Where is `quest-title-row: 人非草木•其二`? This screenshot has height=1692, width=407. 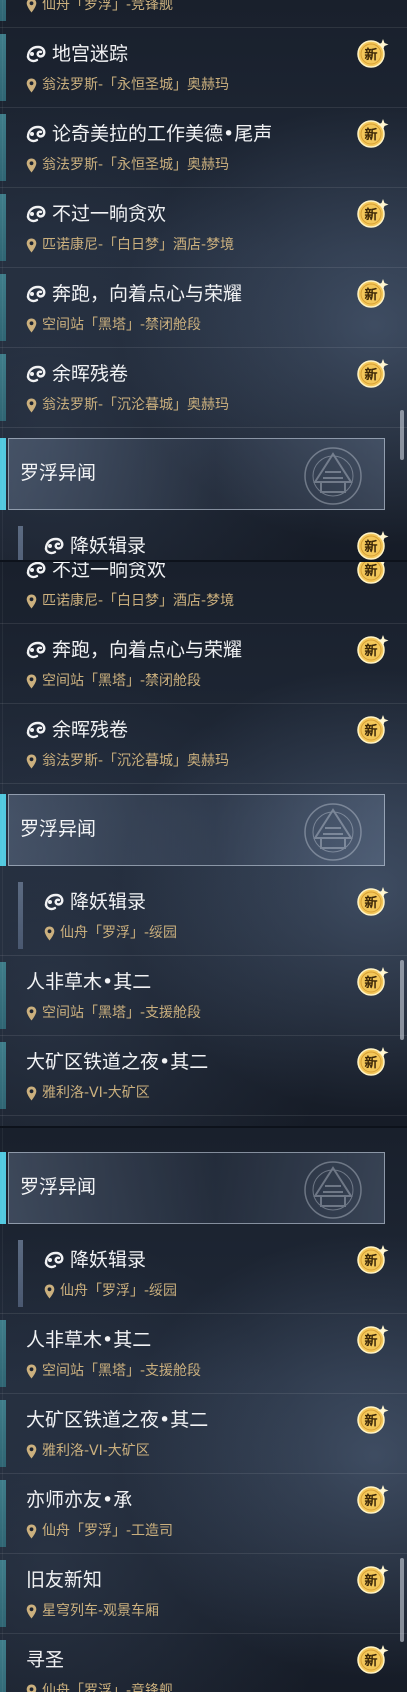 quest-title-row: 人非草木•其二 is located at coordinates (88, 1340).